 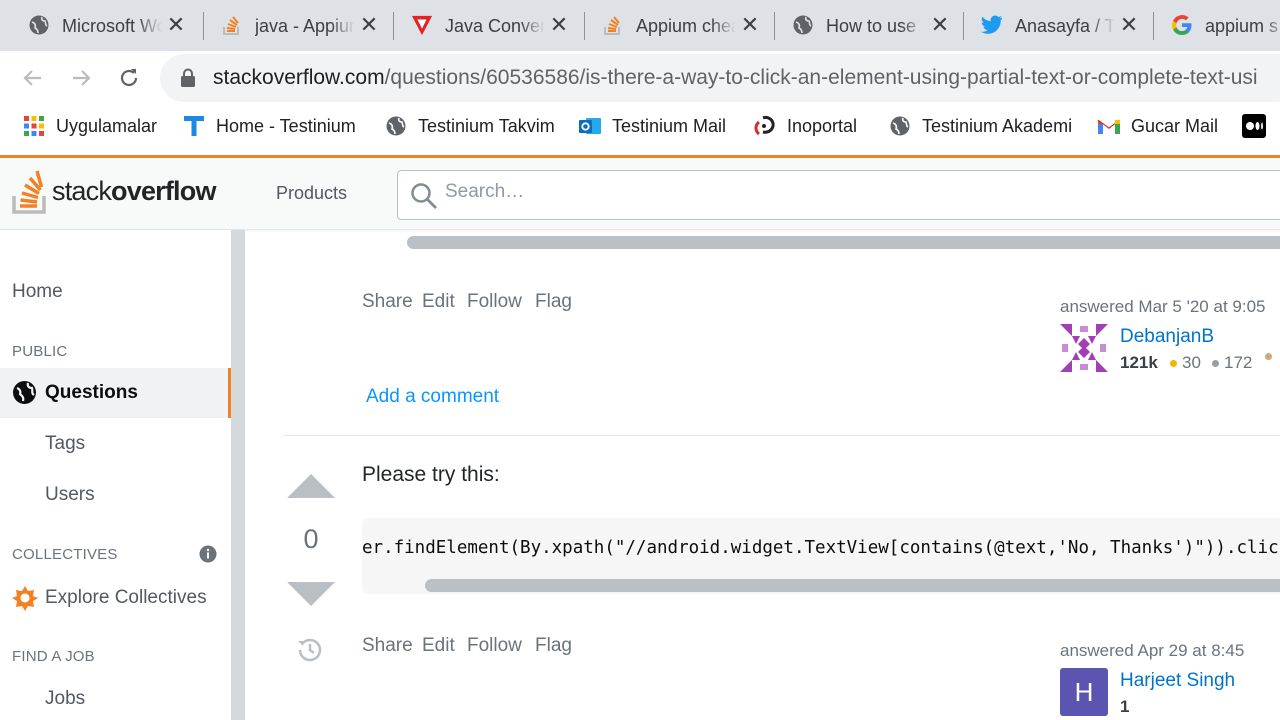 I want to click on sidebar-heading-find-job: FIND A JOB, so click(x=53, y=656).